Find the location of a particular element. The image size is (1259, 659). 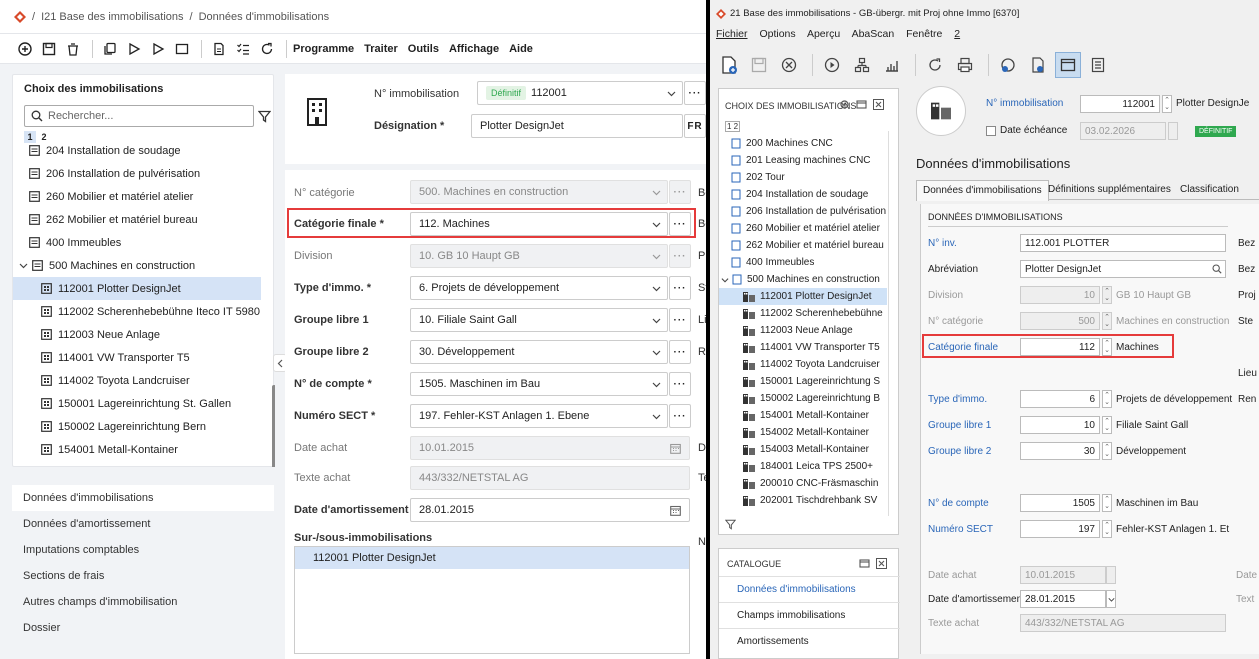

asset-number-field: Définitif 112001 is located at coordinates (580, 93).